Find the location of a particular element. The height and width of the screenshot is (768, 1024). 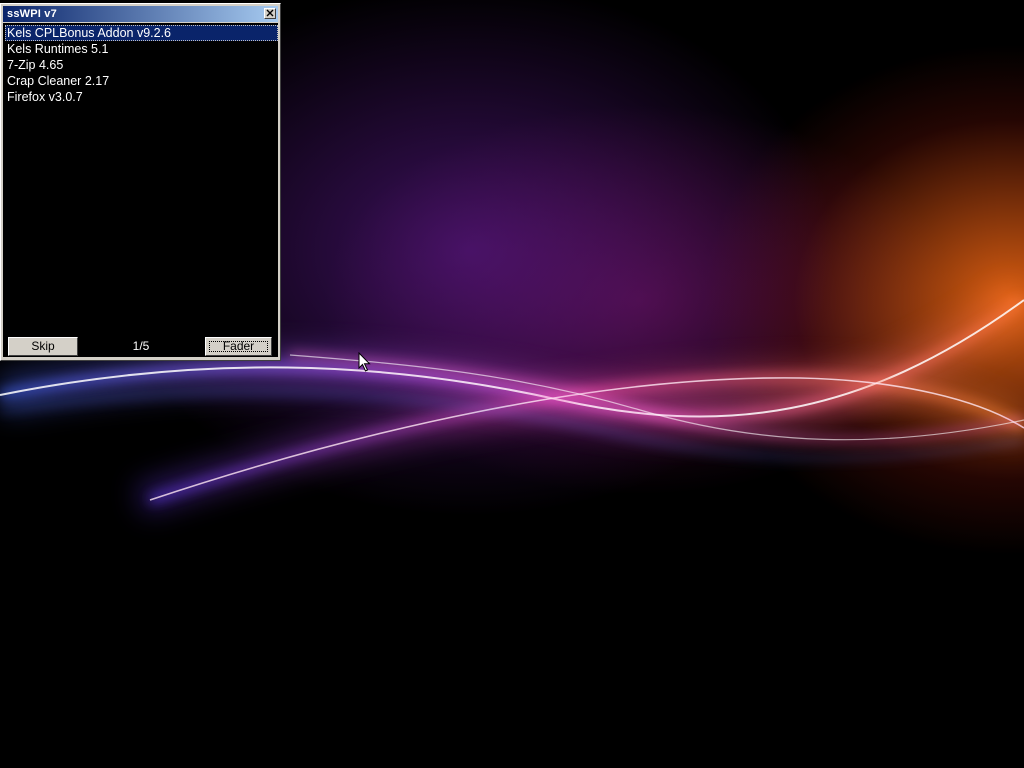

window-title: ssWPI v7 is located at coordinates (32, 14).